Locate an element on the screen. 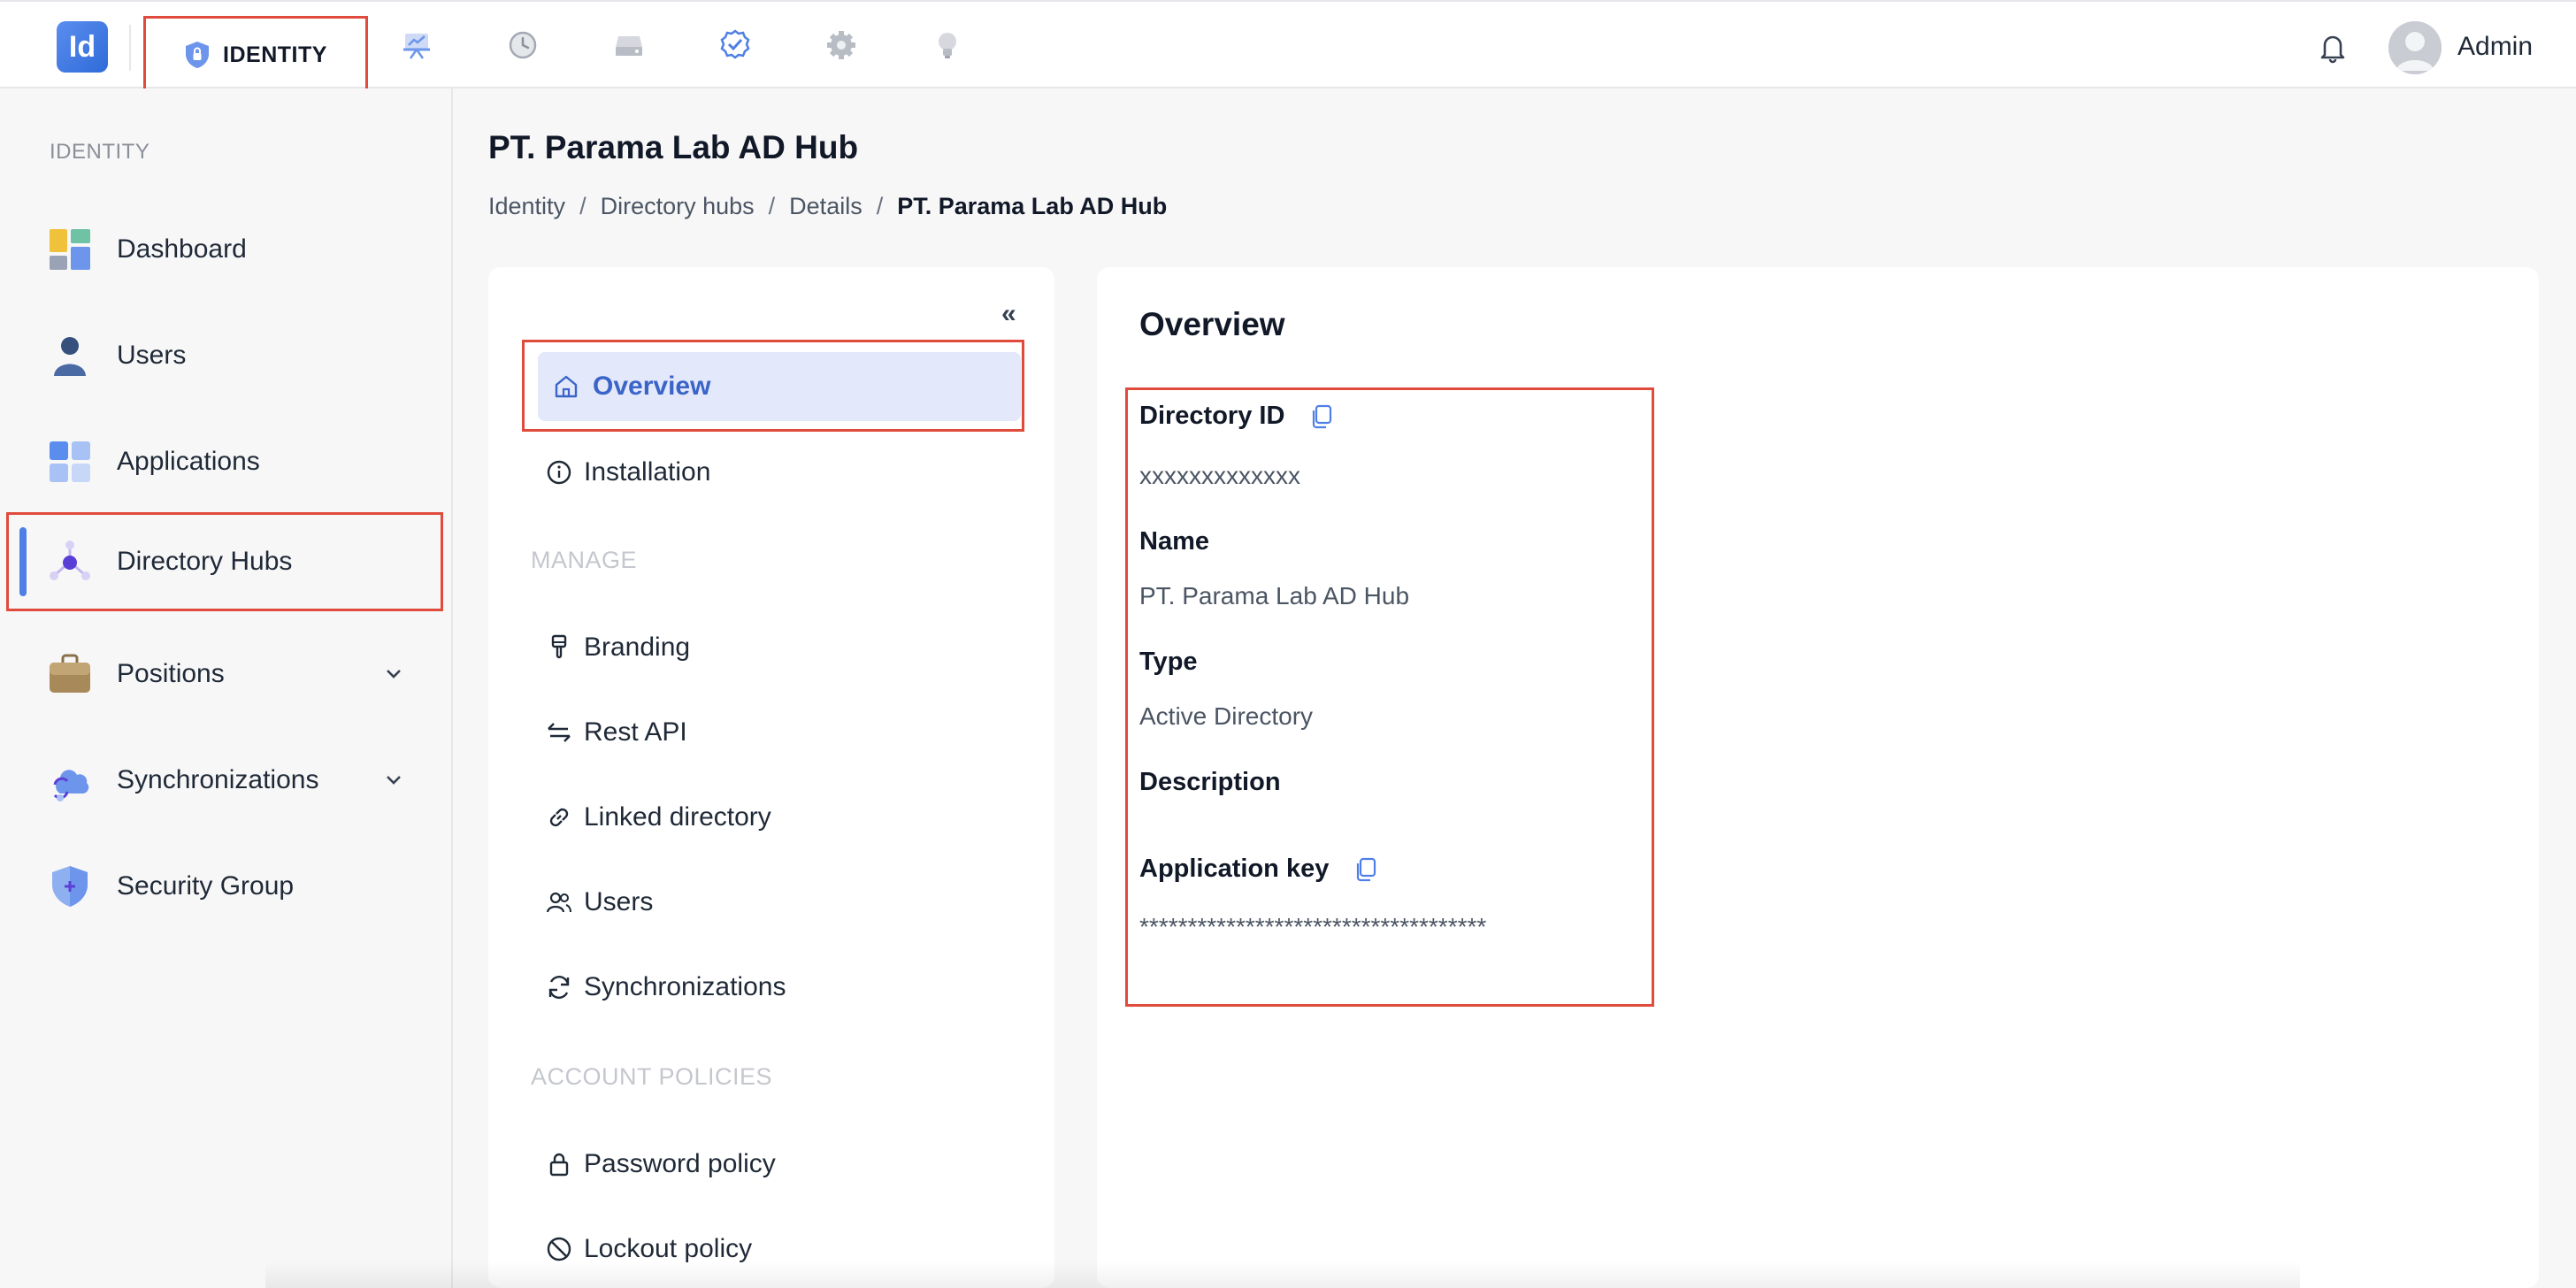  sidebar-item-label: Security Group is located at coordinates (206, 886).